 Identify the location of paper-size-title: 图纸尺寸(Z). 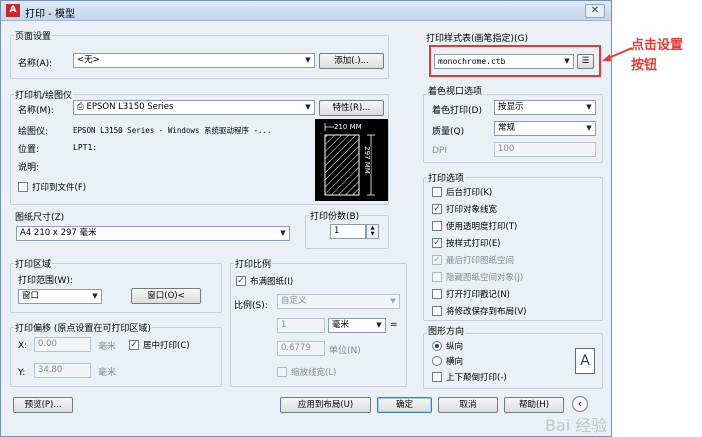
(40, 216).